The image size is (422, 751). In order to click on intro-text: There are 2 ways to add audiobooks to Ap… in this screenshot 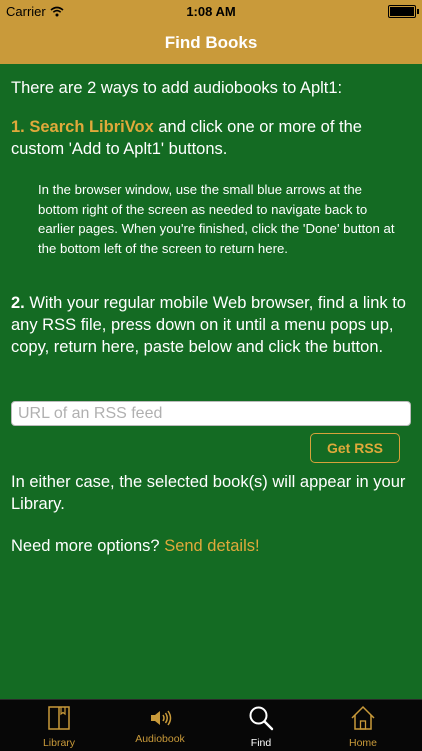, I will do `click(177, 88)`.